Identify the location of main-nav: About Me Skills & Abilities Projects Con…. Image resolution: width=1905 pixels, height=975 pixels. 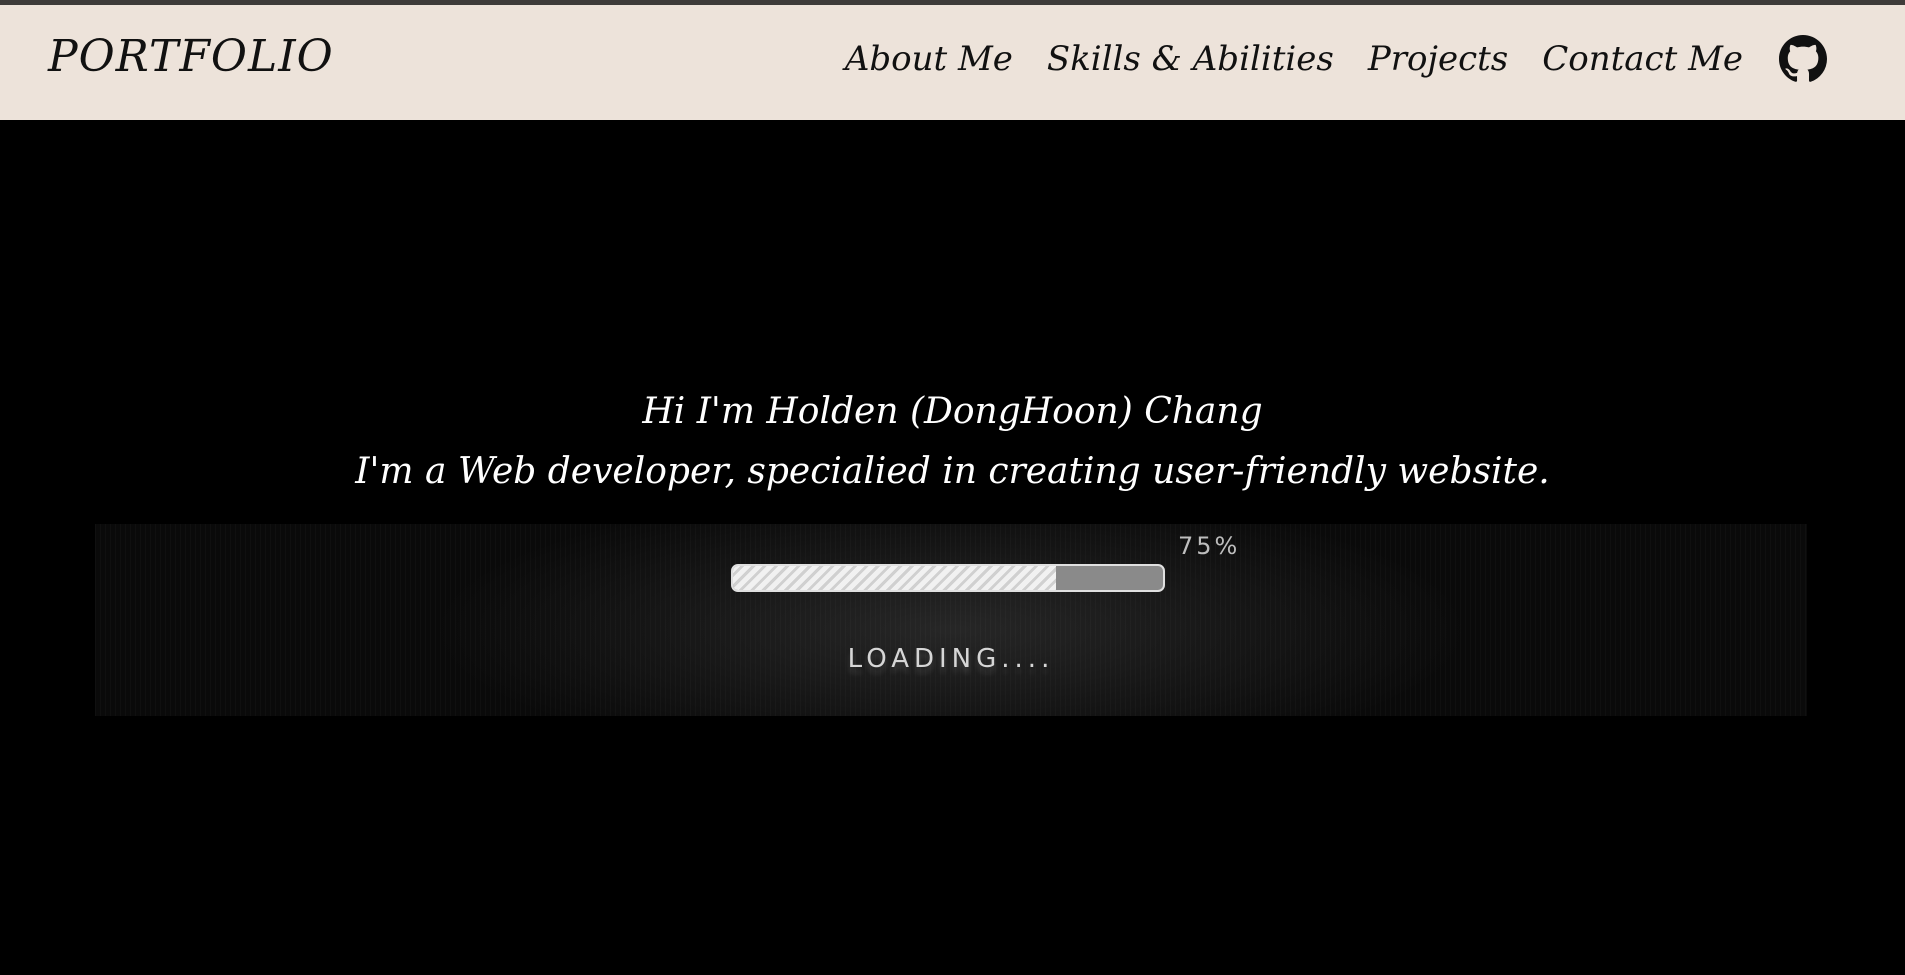
(1336, 59).